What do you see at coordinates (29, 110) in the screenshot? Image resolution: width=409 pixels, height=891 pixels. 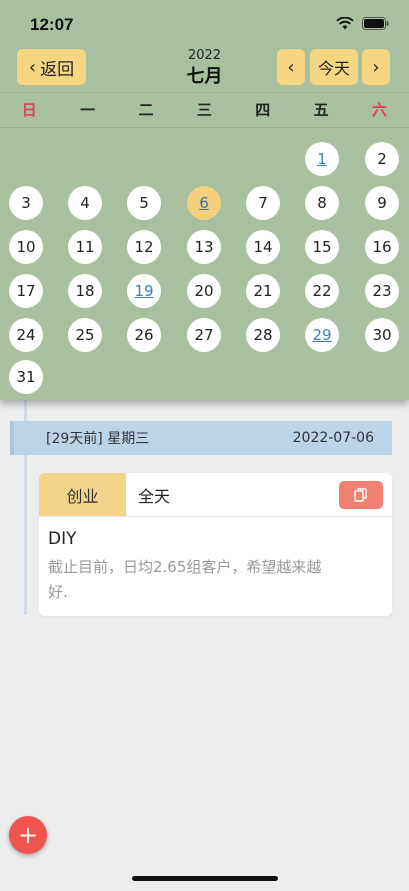 I see `weekday-label: 日` at bounding box center [29, 110].